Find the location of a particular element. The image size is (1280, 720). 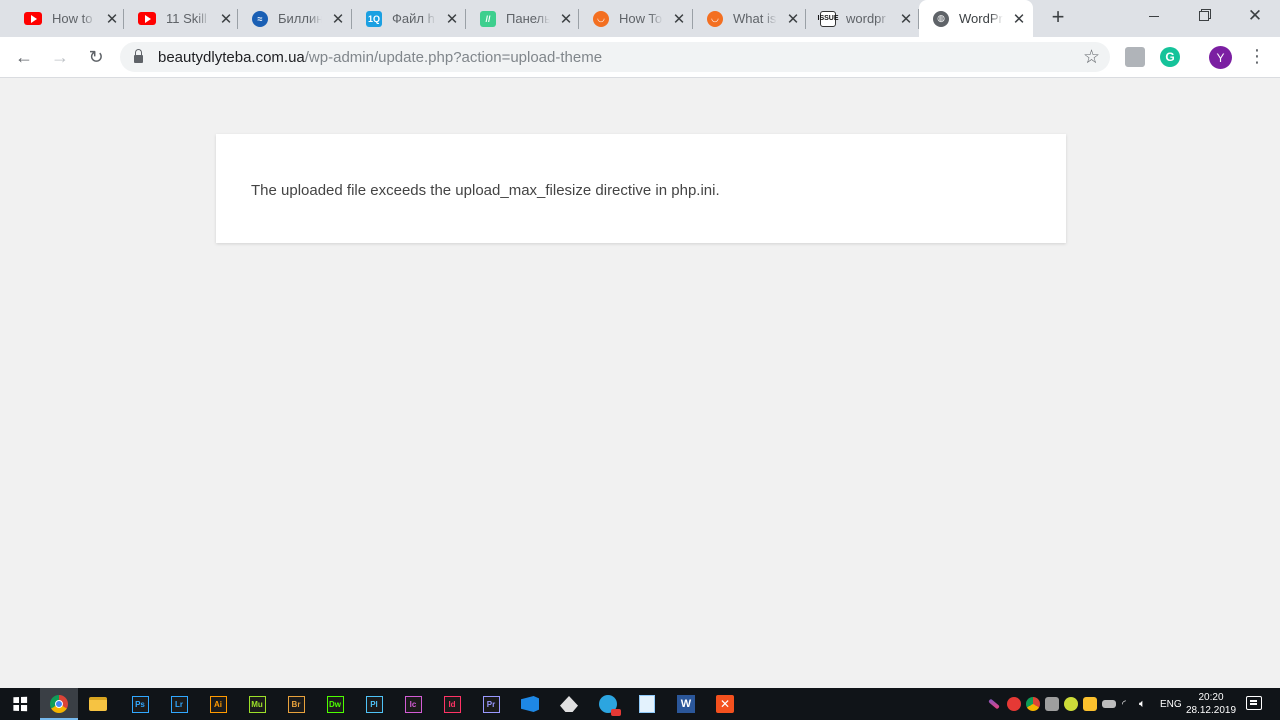

close-window-button: ✕ is located at coordinates (1255, 16).